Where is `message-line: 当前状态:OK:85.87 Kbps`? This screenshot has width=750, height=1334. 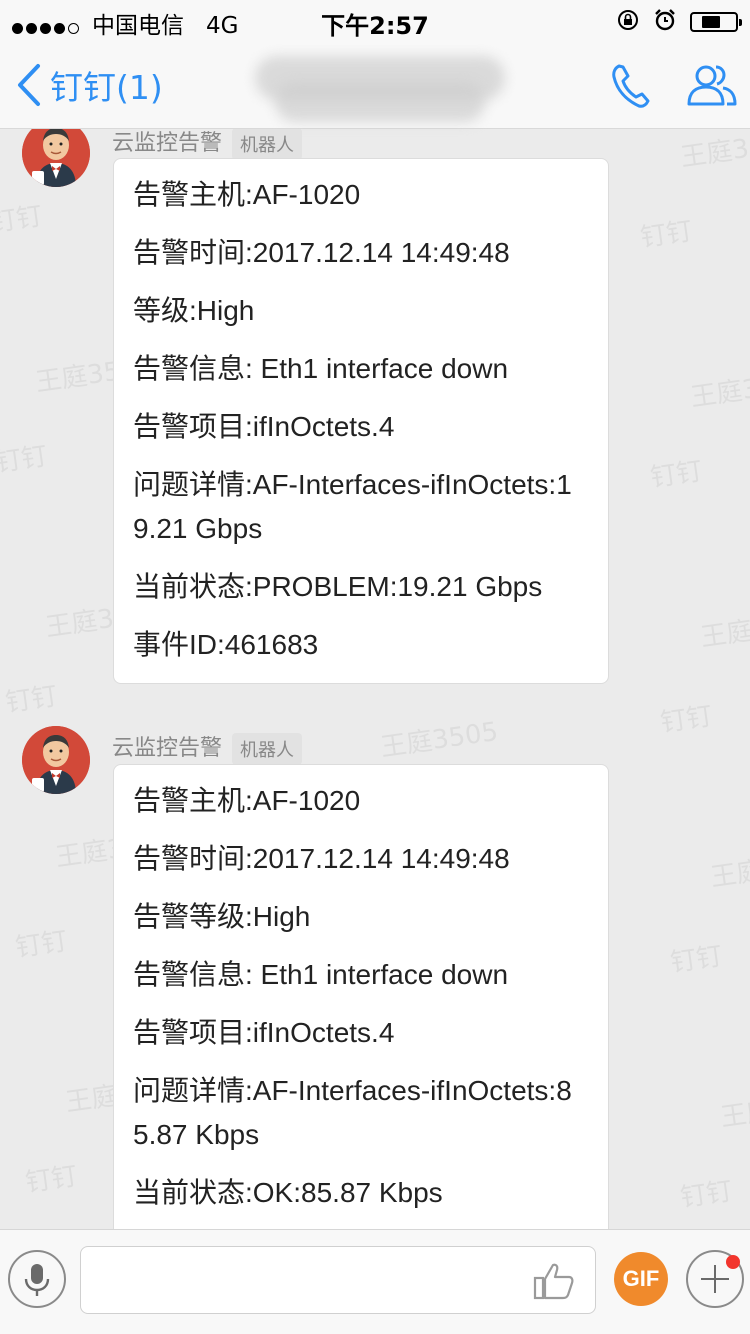
message-line: 当前状态:OK:85.87 Kbps is located at coordinates (288, 1192).